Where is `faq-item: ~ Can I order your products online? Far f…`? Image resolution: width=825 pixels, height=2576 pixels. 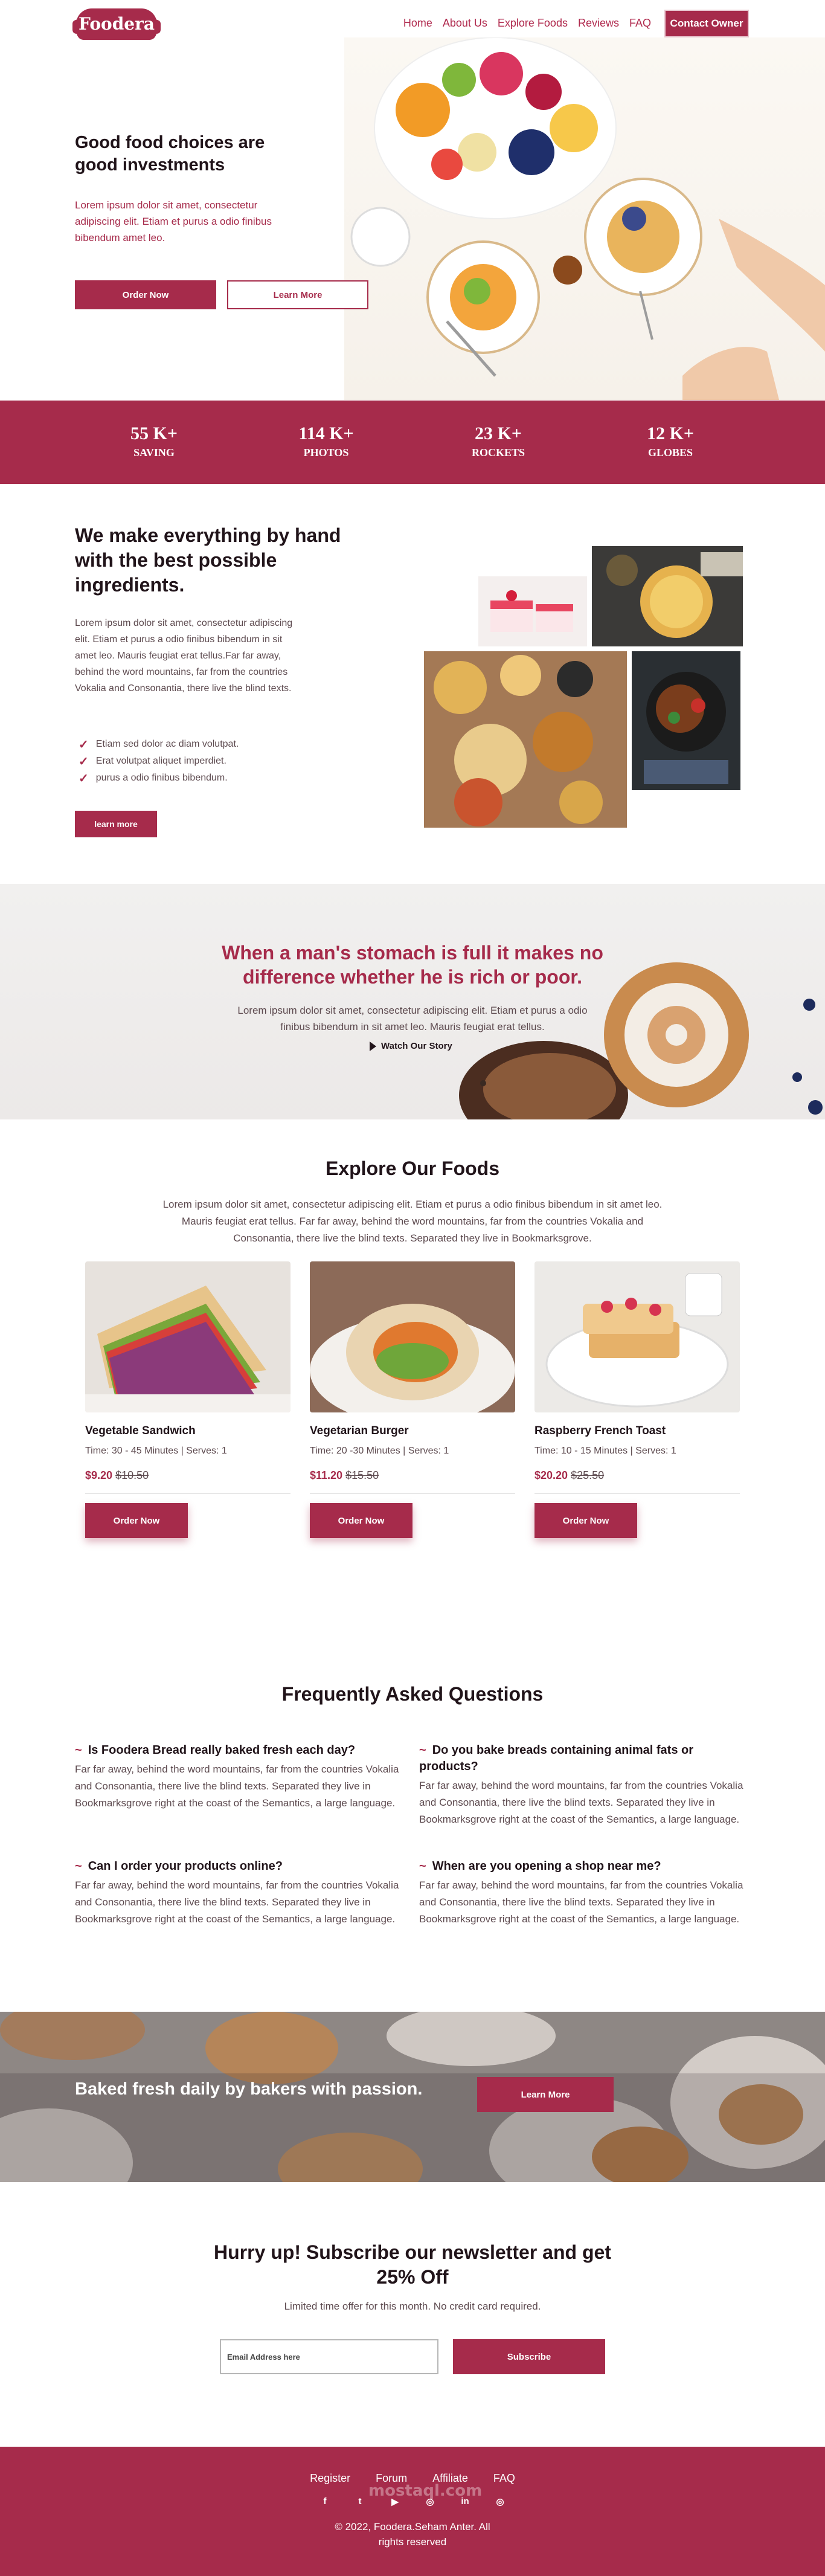
faq-item: ~ Can I order your products online? Far f… is located at coordinates (238, 1893).